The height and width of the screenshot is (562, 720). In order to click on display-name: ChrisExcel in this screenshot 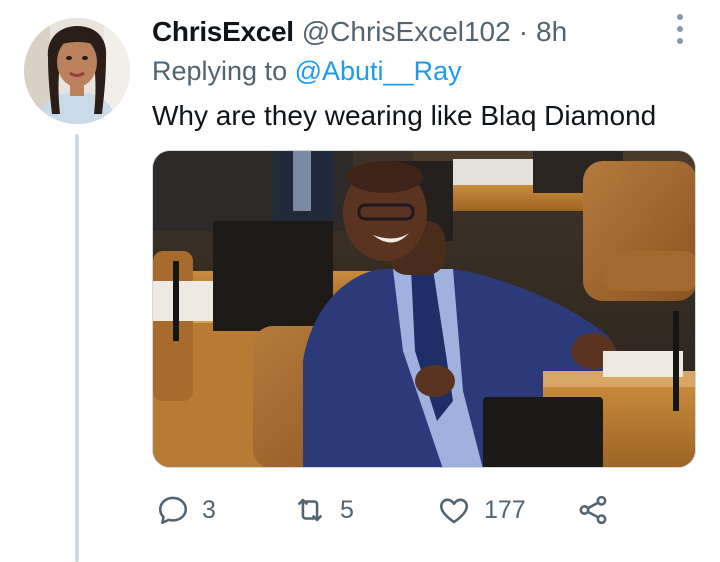, I will do `click(223, 32)`.